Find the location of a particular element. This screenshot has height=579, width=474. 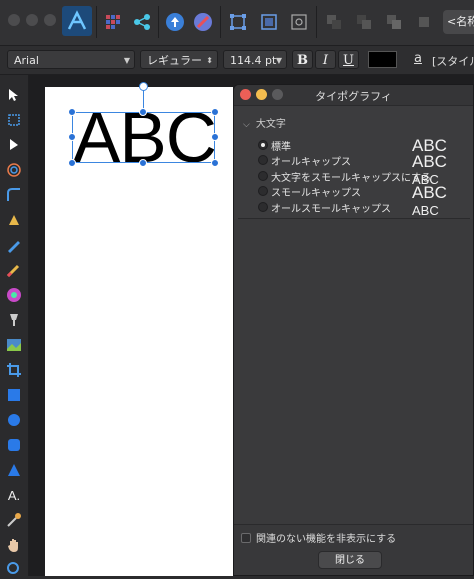

triangle-tool-icon is located at coordinates (14, 470).